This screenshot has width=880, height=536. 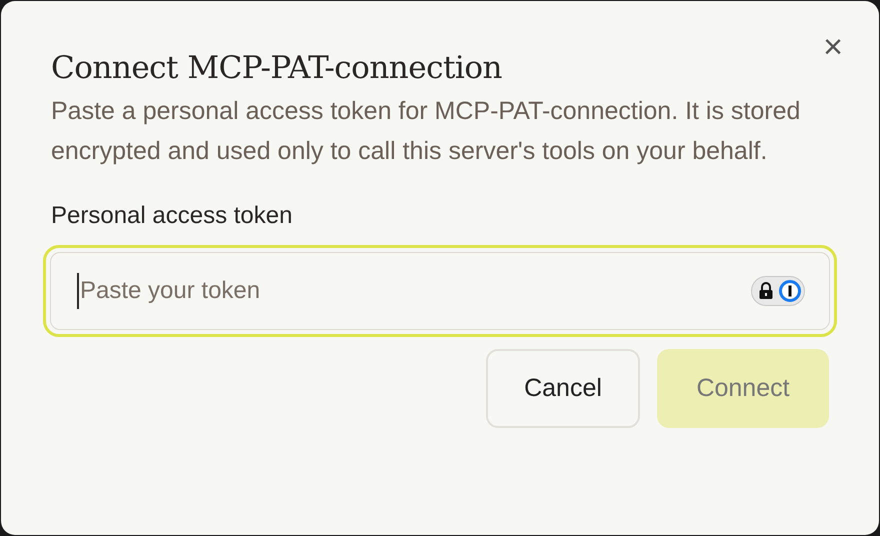 I want to click on close-button: ×, so click(x=833, y=47).